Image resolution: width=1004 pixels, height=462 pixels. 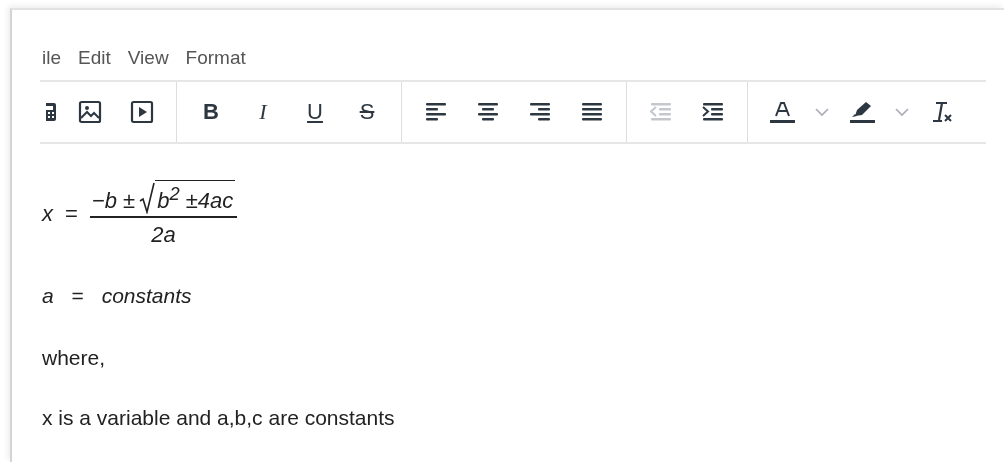 I want to click on strikethrough-button: S, so click(x=367, y=112).